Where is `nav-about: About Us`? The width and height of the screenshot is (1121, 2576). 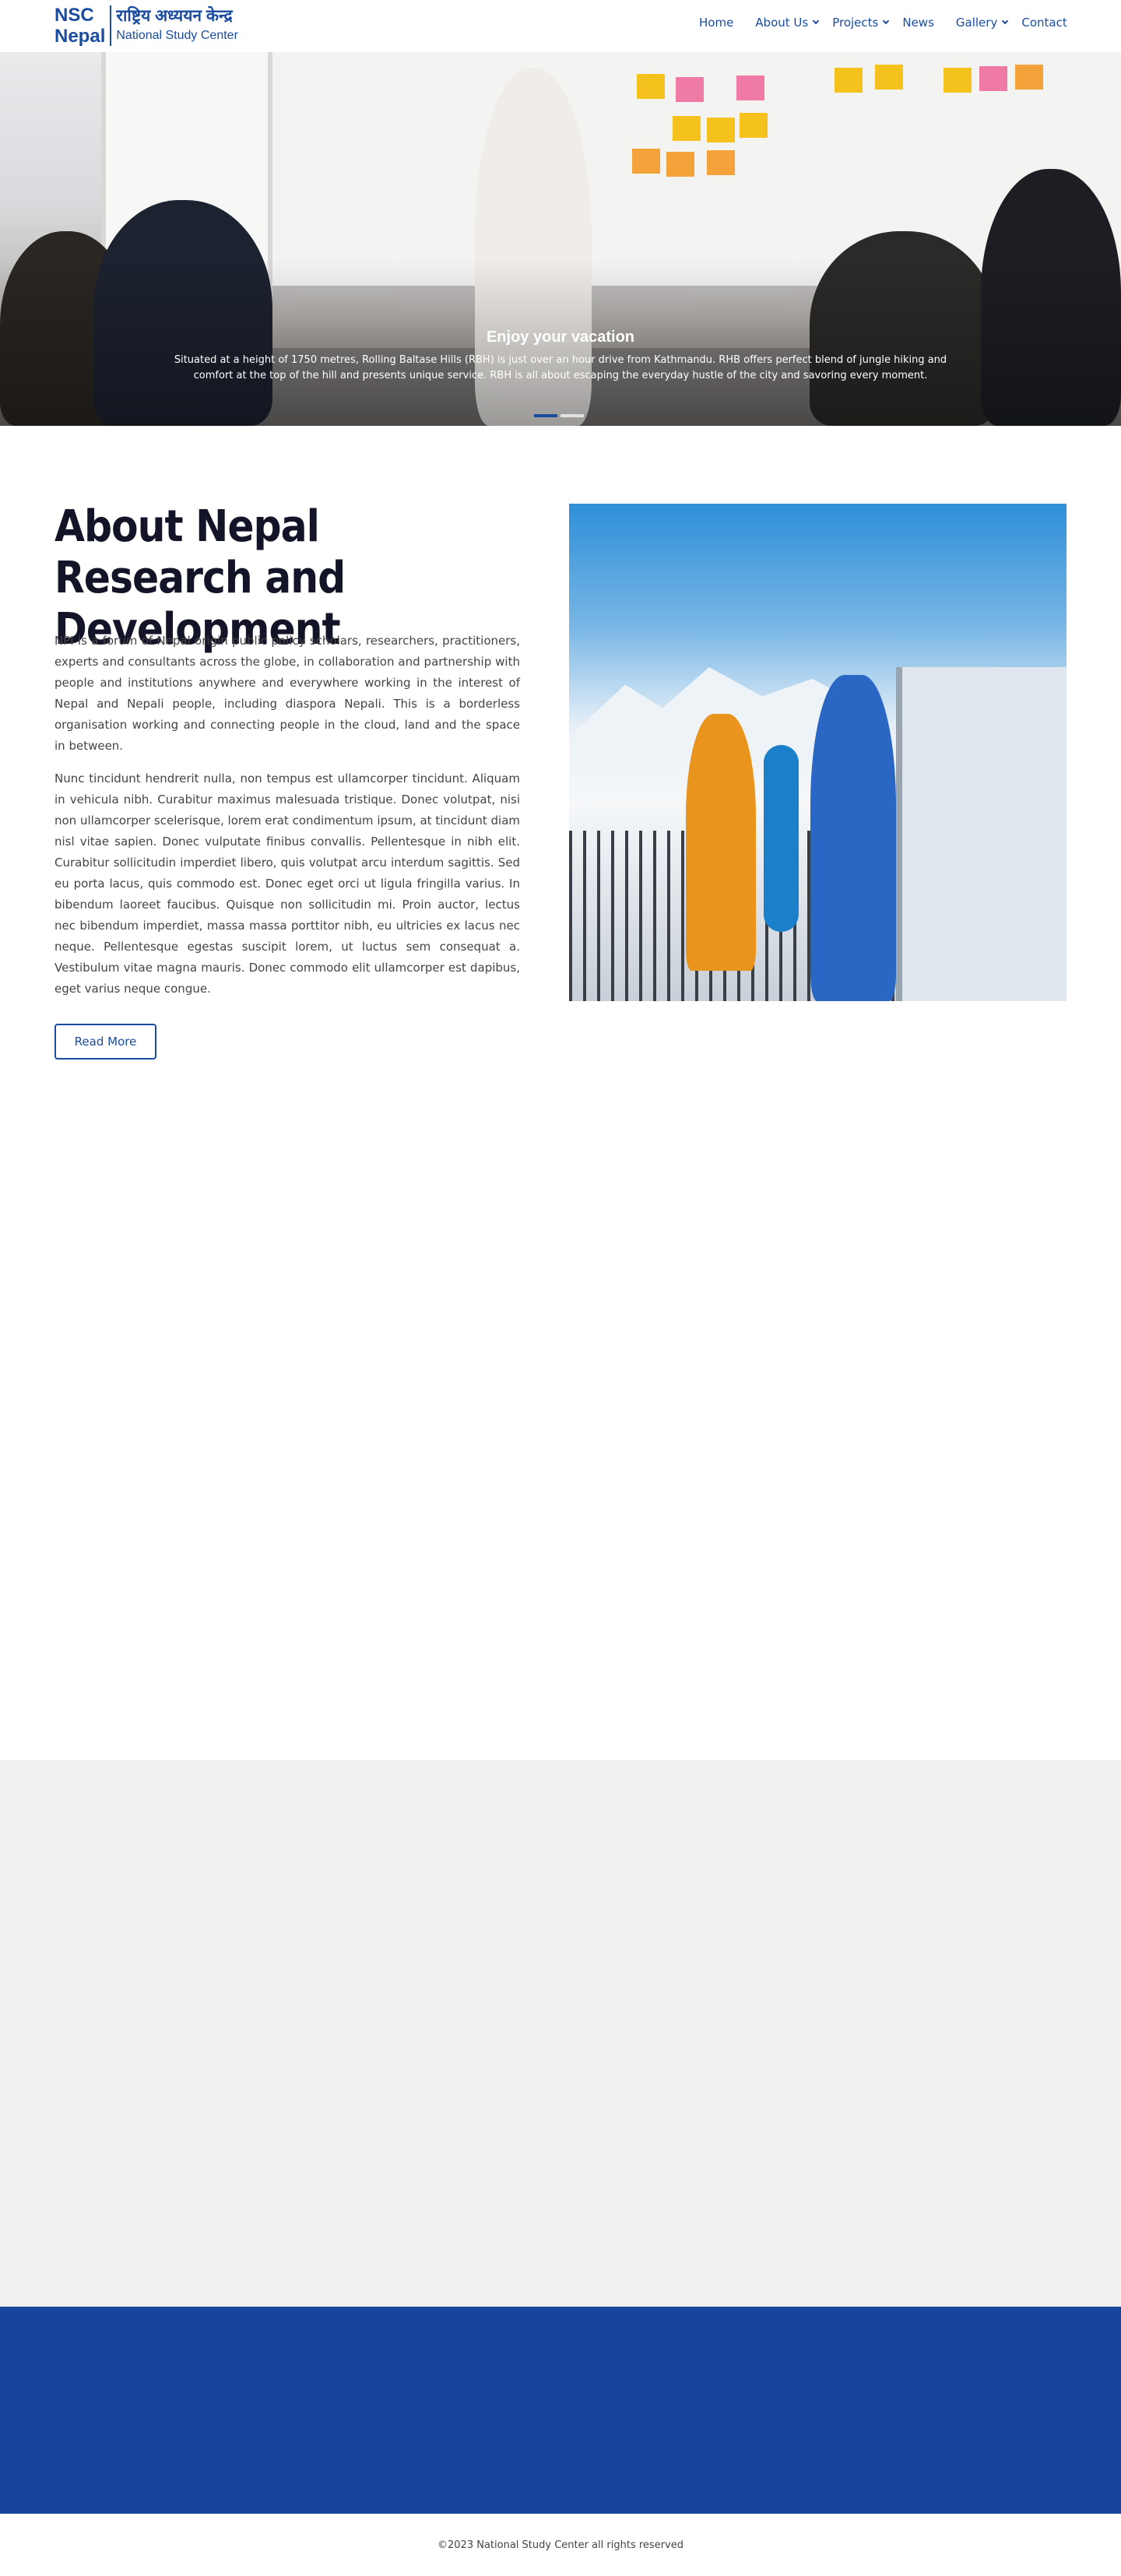
nav-about: About Us is located at coordinates (787, 23).